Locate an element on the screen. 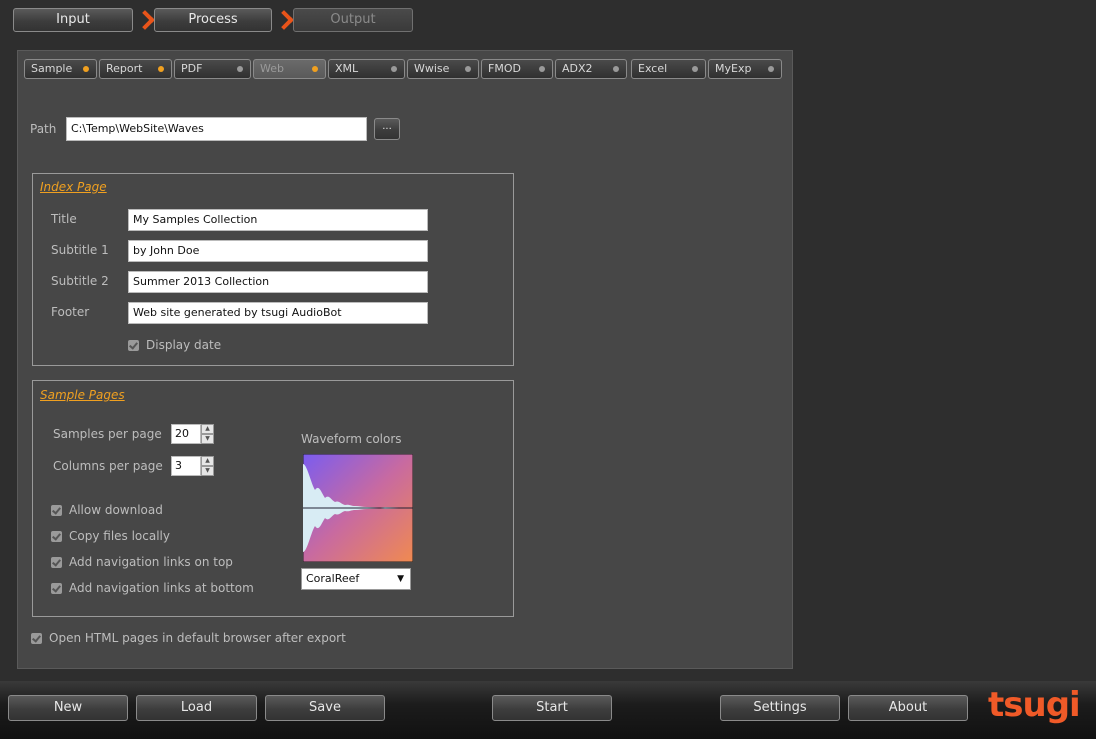  tab-fmod: FMOD is located at coordinates (517, 69).